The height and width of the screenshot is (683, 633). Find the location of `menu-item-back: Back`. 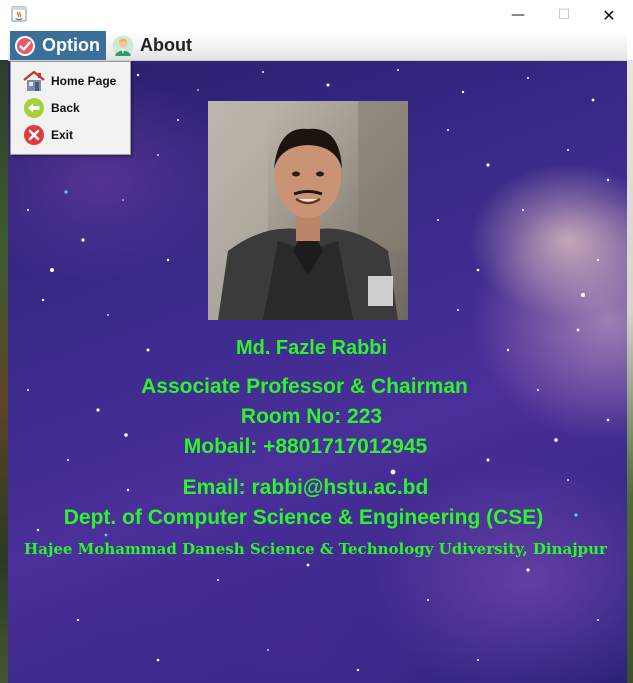

menu-item-back: Back is located at coordinates (70, 107).